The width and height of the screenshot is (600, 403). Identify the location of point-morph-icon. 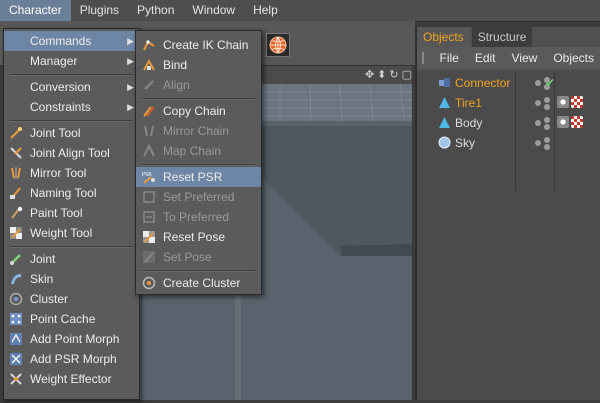
(16, 339).